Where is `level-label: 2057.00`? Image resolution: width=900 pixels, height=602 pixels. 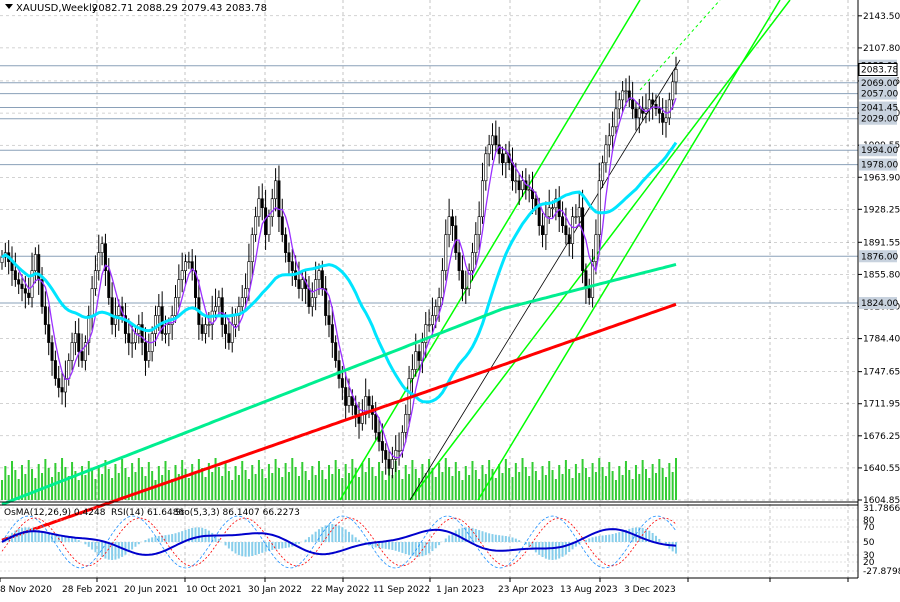
level-label: 2057.00 is located at coordinates (879, 95).